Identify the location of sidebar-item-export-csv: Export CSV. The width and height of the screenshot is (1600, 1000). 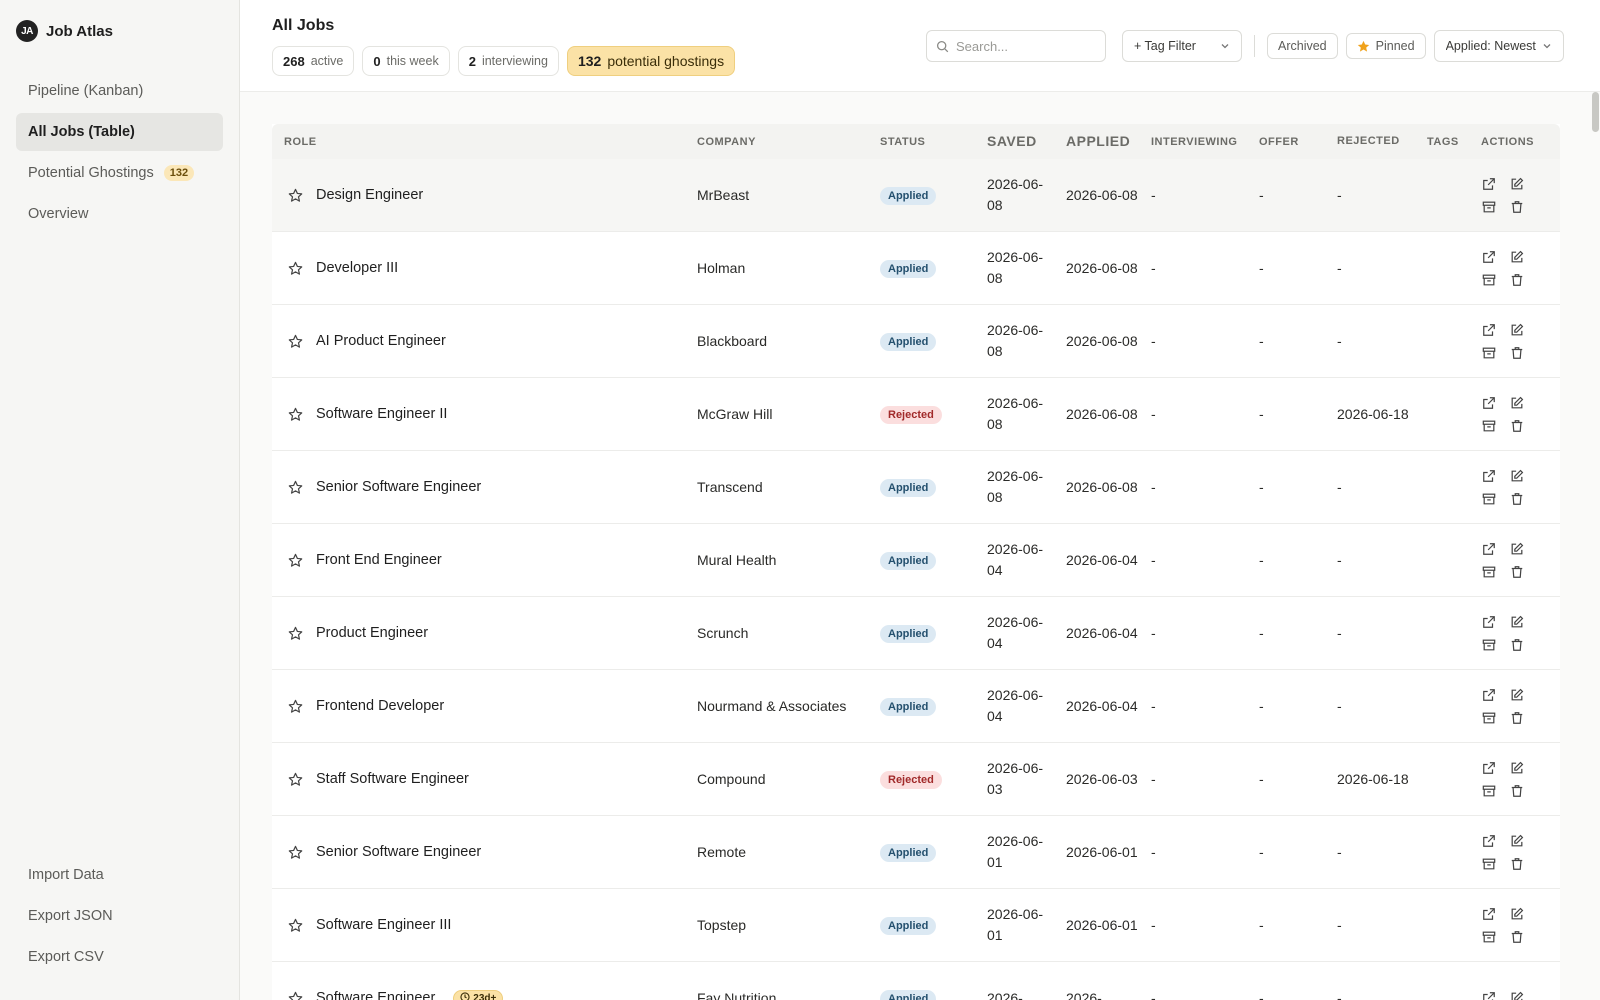
(119, 957).